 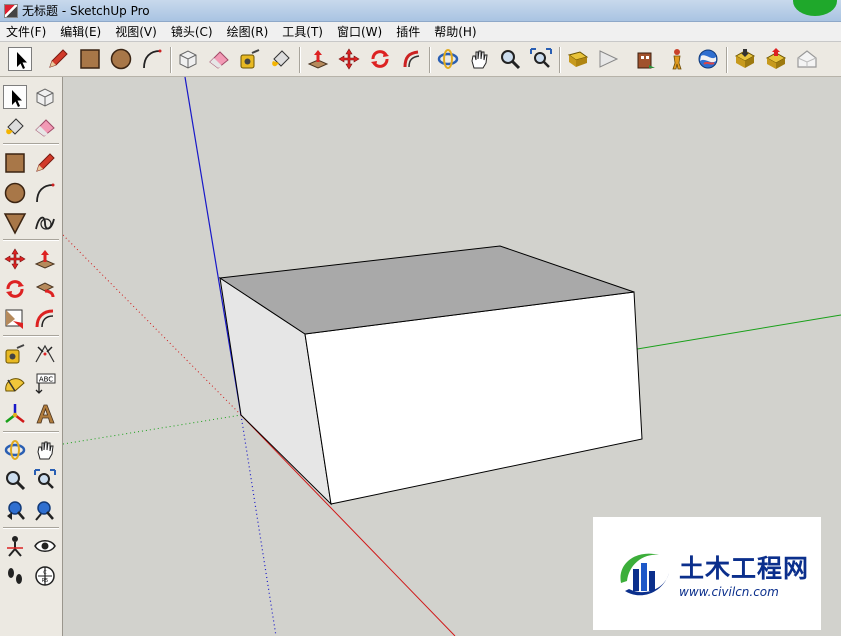 I want to click on magnifier-icon, so click(x=16, y=481).